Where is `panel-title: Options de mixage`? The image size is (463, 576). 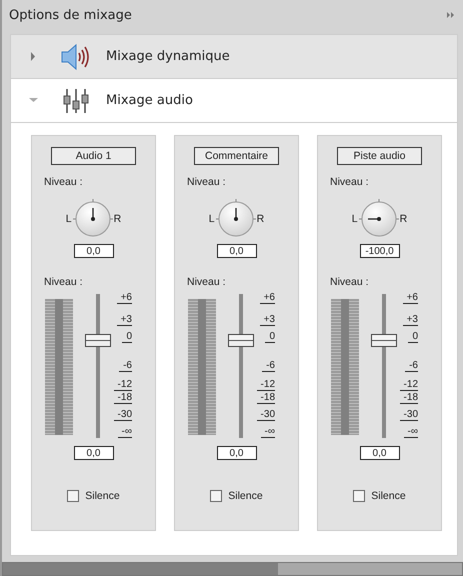
panel-title: Options de mixage is located at coordinates (70, 15).